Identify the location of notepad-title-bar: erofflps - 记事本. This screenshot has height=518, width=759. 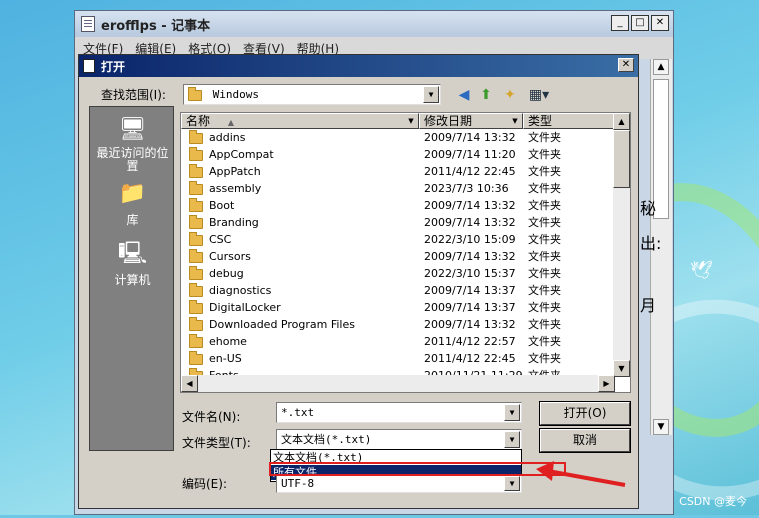
(374, 24).